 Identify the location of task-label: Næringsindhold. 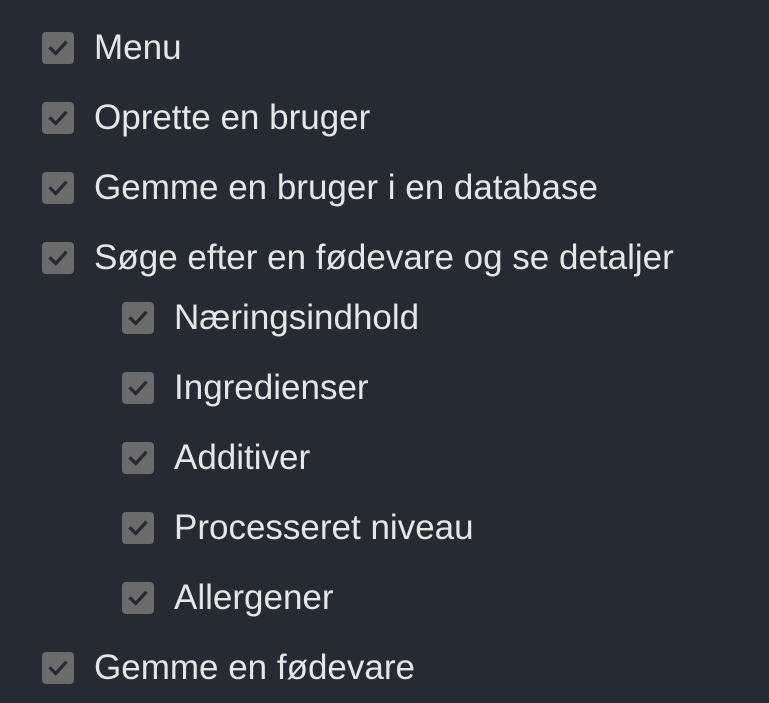
(297, 317).